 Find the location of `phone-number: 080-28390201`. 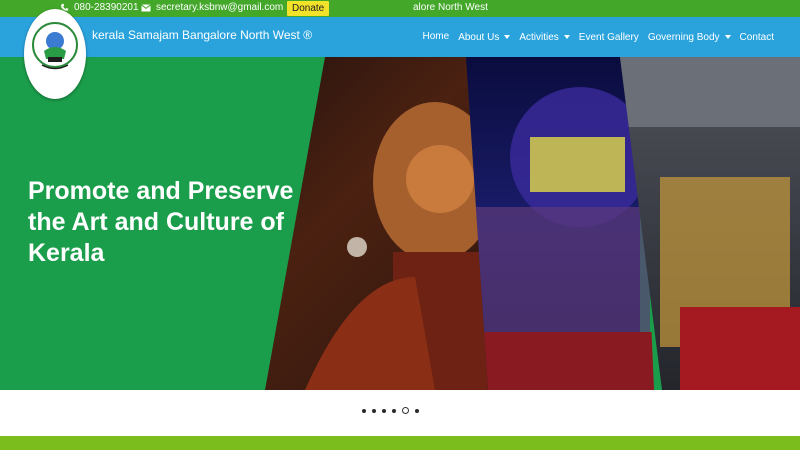

phone-number: 080-28390201 is located at coordinates (106, 7).